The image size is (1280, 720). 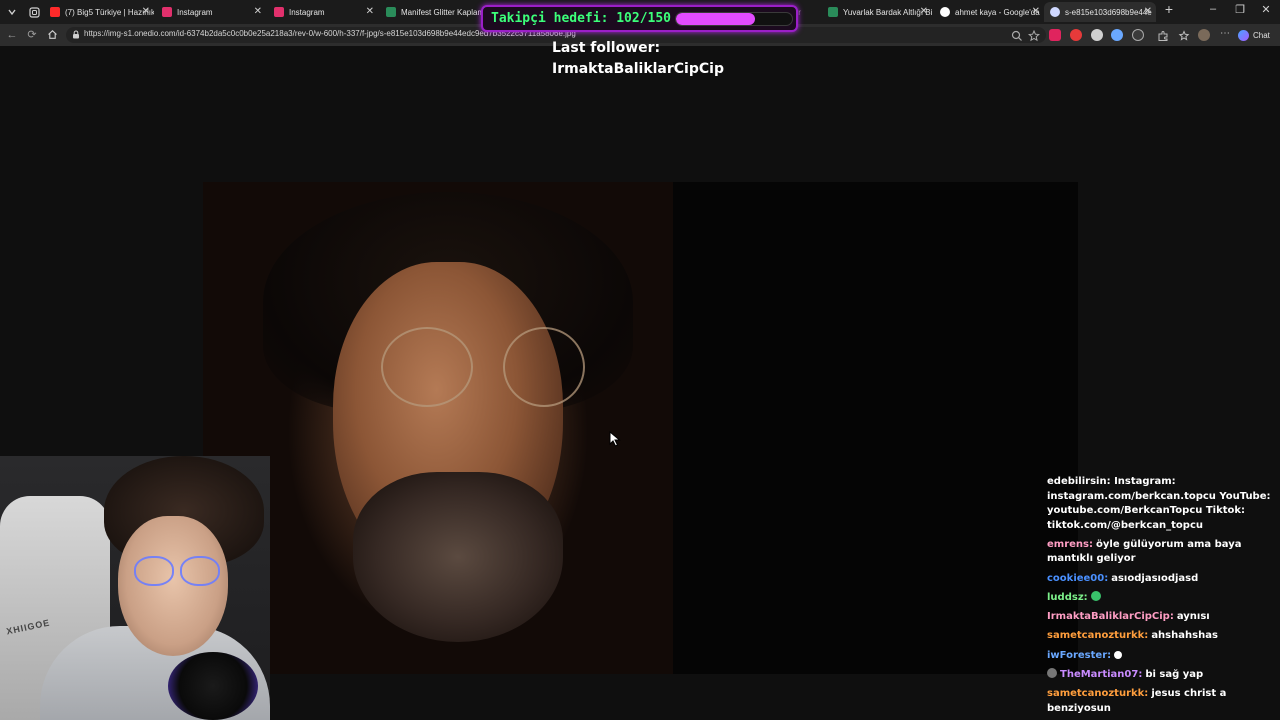 I want to click on chat-message: iwForester:, so click(x=1160, y=656).